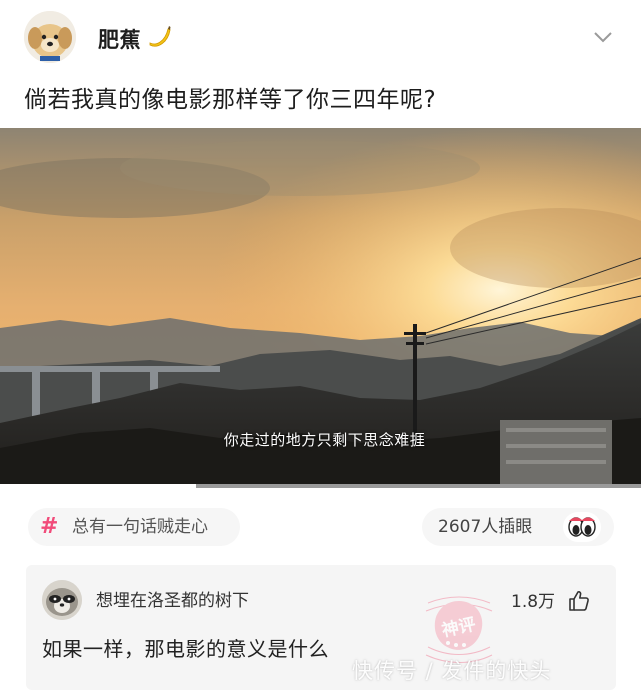  I want to click on comment-like-count: 1.8万, so click(533, 602).